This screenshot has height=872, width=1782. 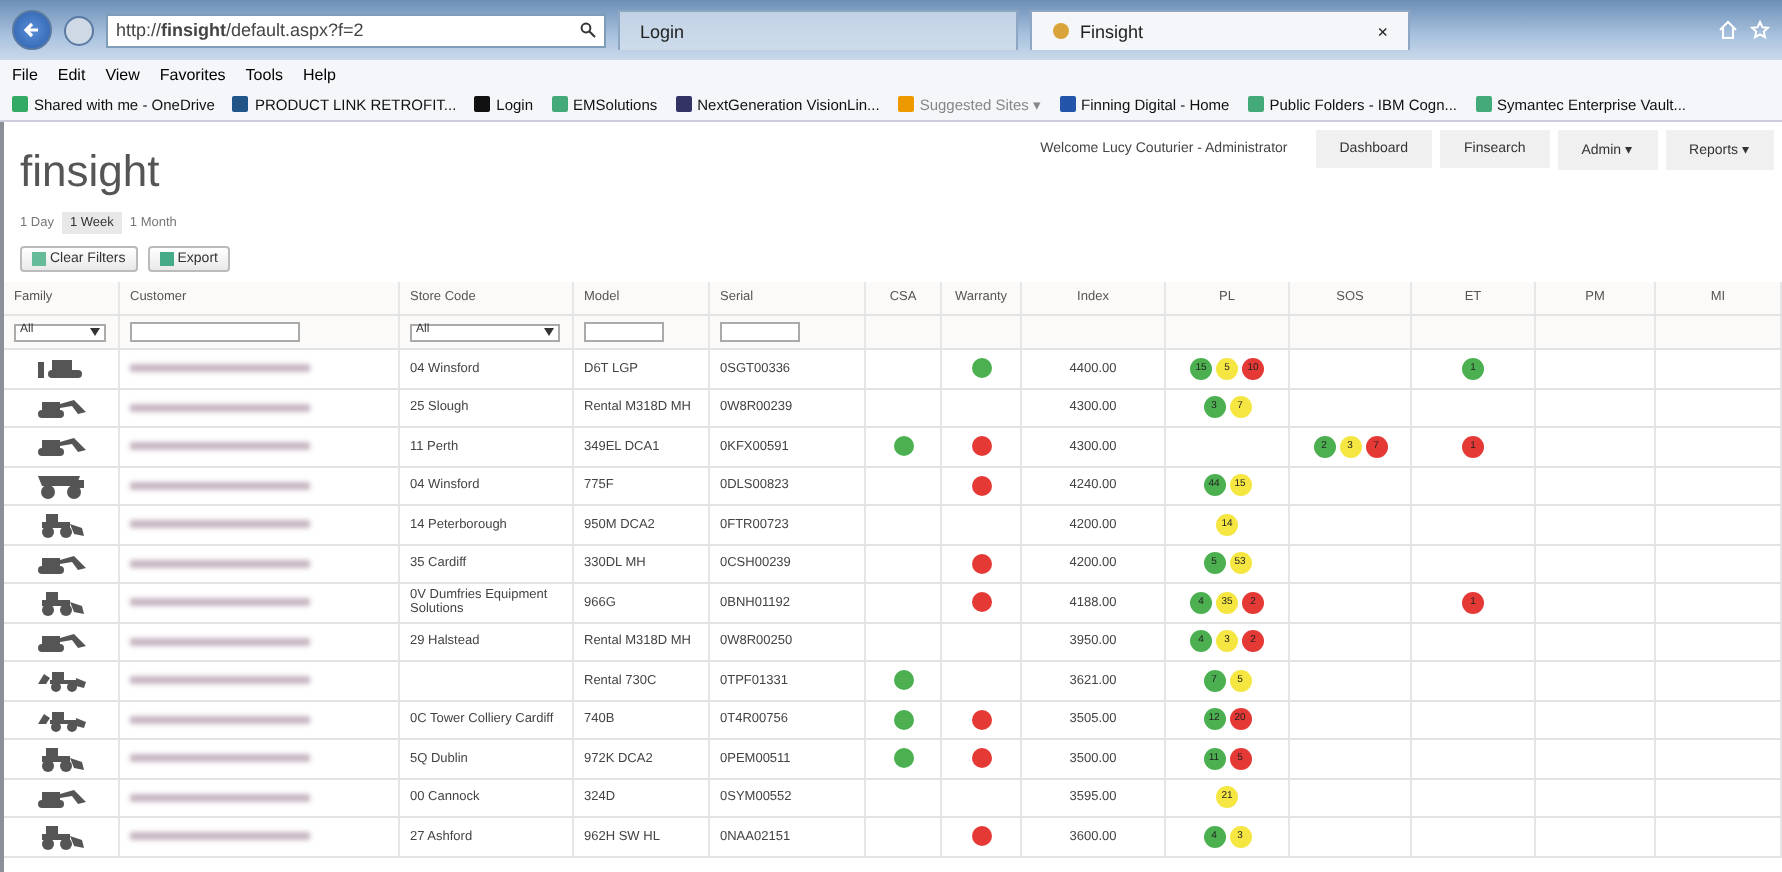 I want to click on serial-filter-field, so click(x=760, y=332).